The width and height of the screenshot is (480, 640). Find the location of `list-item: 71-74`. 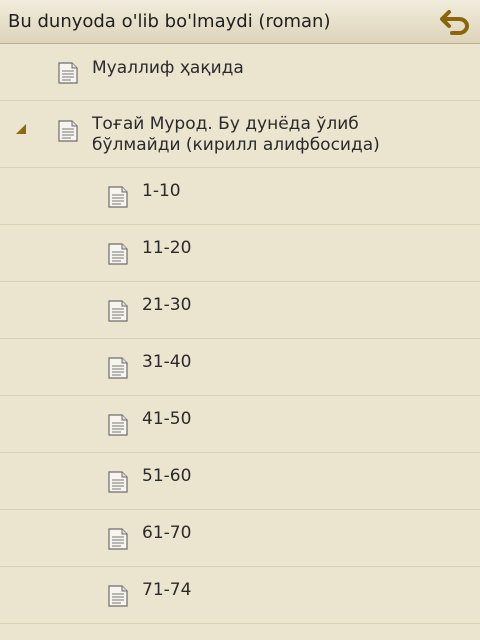

list-item: 71-74 is located at coordinates (240, 595).